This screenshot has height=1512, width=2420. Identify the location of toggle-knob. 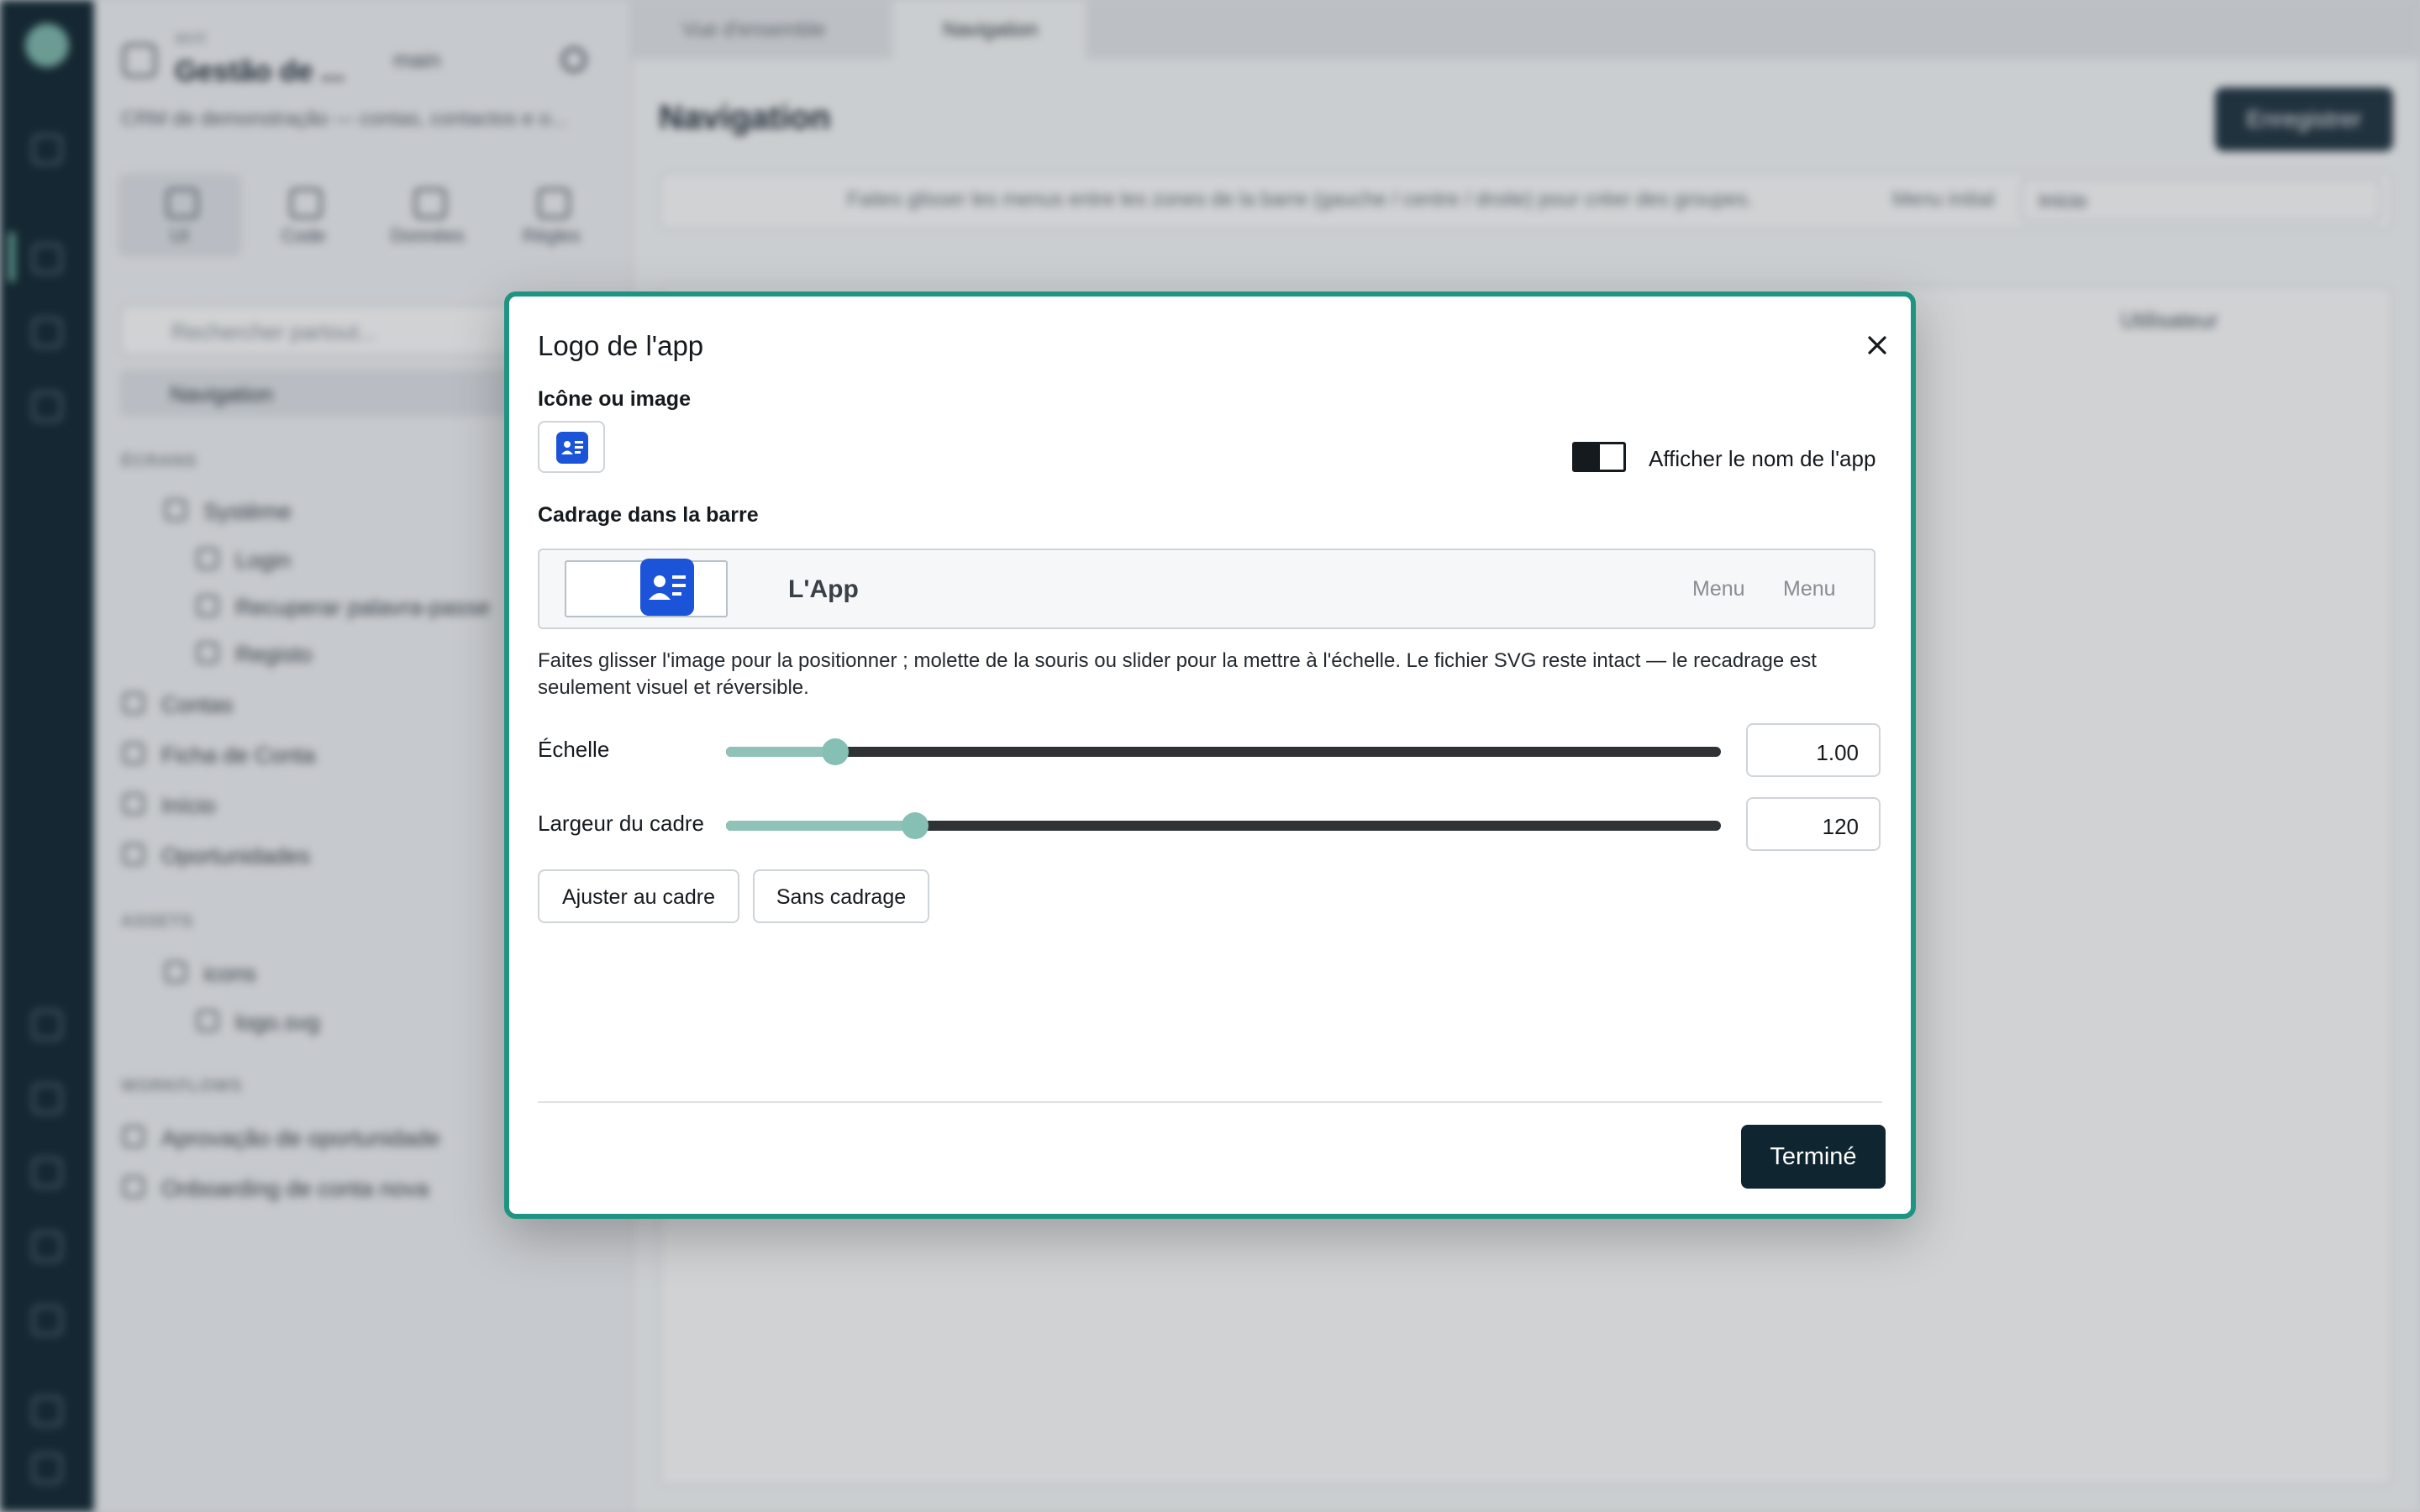
(1588, 457).